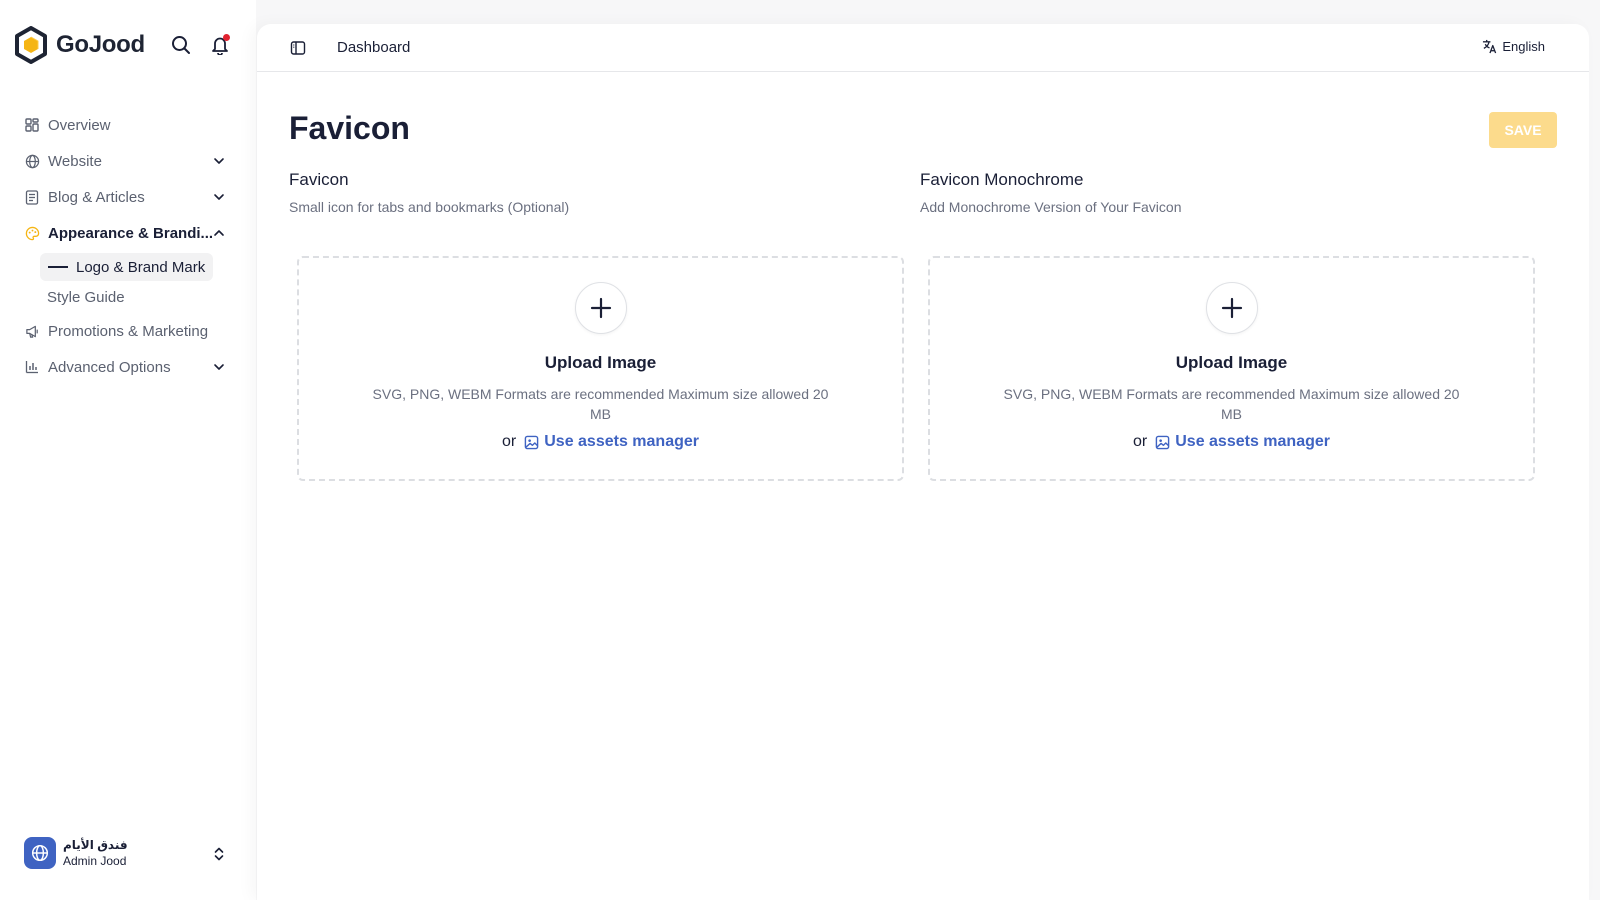  Describe the element at coordinates (141, 267) in the screenshot. I see `sidebar-subitem-label: Logo & Brand Mark` at that location.